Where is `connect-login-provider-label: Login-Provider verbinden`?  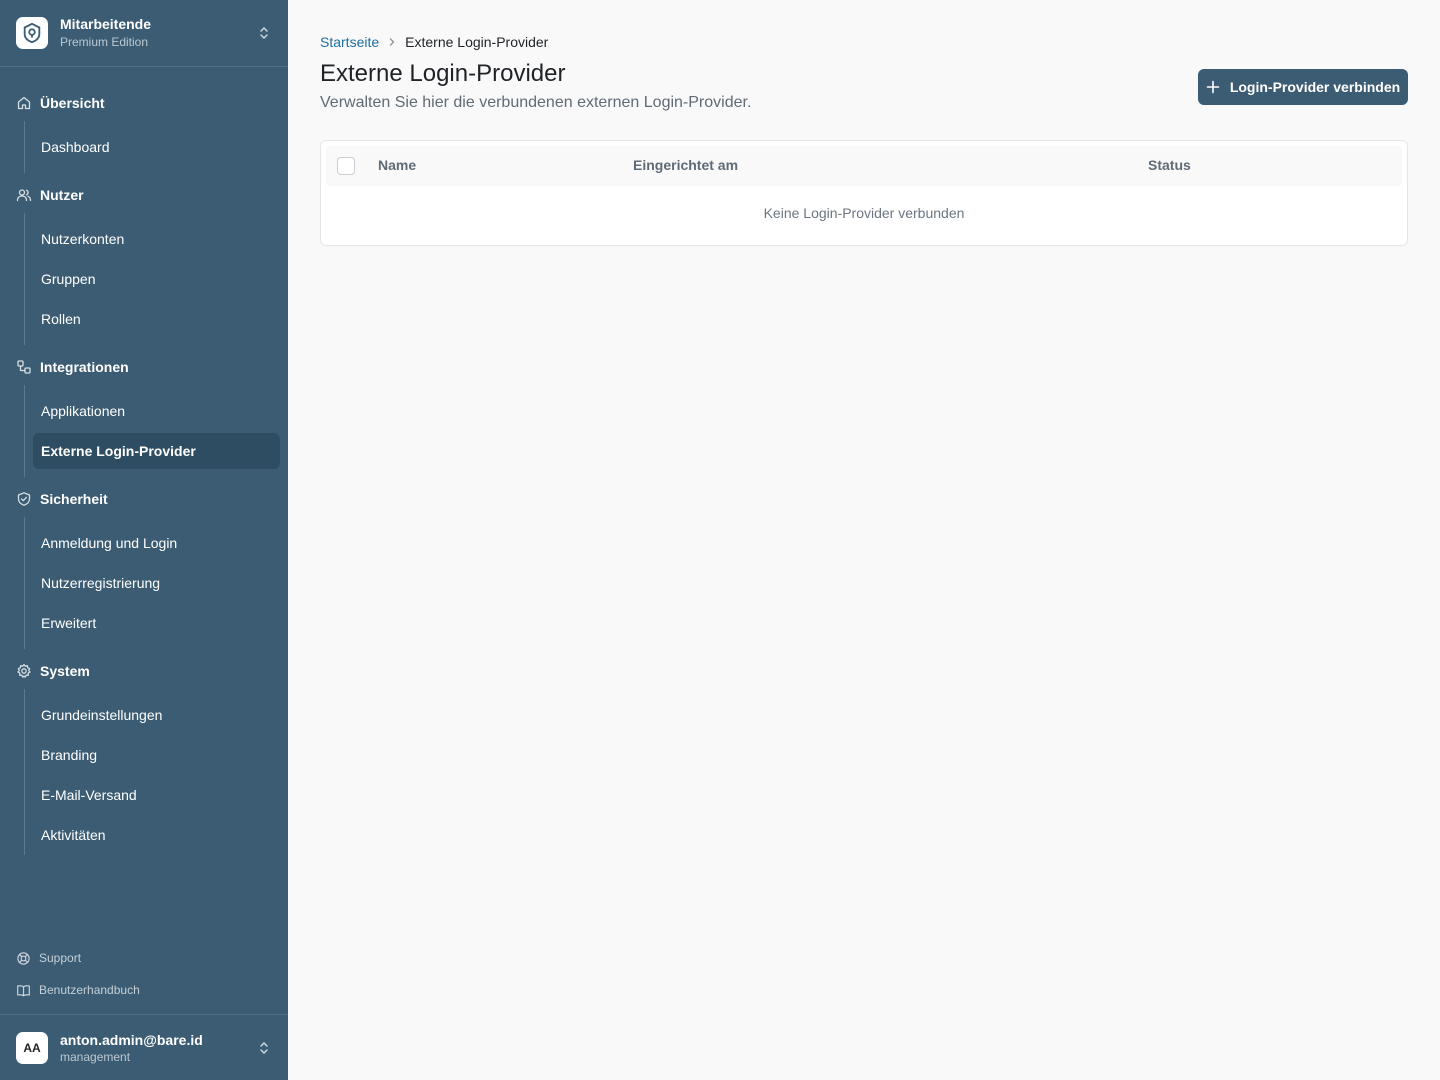
connect-login-provider-label: Login-Provider verbinden is located at coordinates (1315, 87).